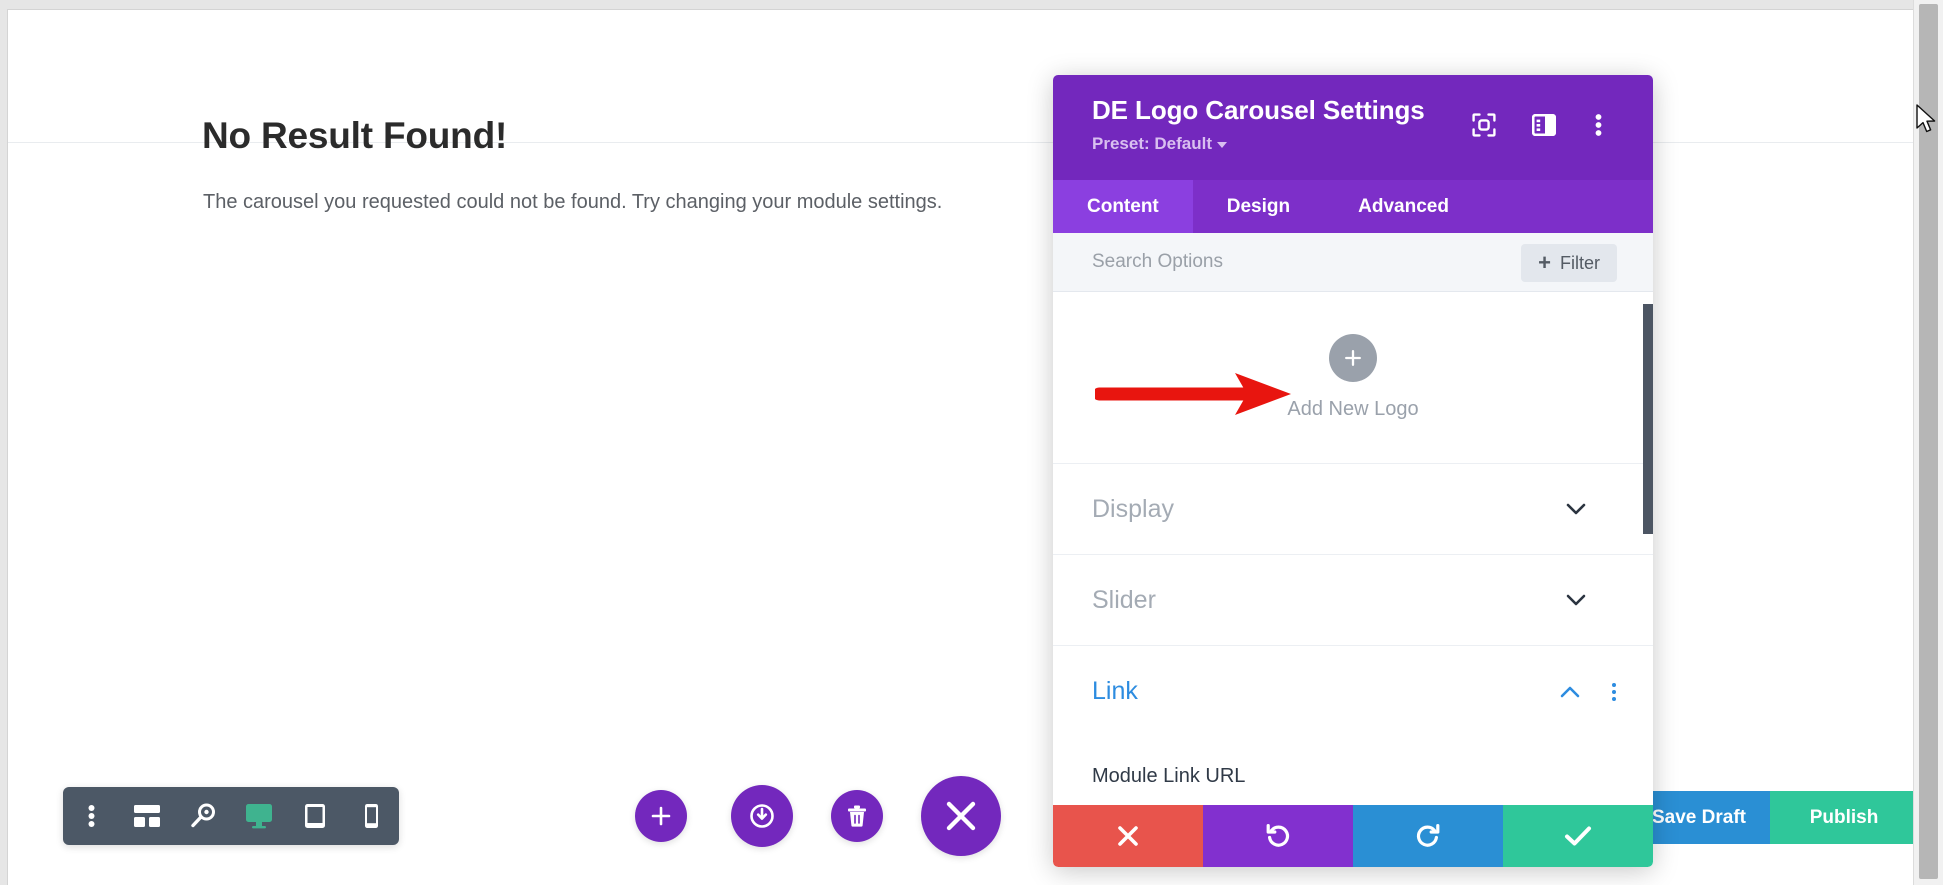 Image resolution: width=1943 pixels, height=885 pixels. I want to click on focus-icon, so click(1484, 125).